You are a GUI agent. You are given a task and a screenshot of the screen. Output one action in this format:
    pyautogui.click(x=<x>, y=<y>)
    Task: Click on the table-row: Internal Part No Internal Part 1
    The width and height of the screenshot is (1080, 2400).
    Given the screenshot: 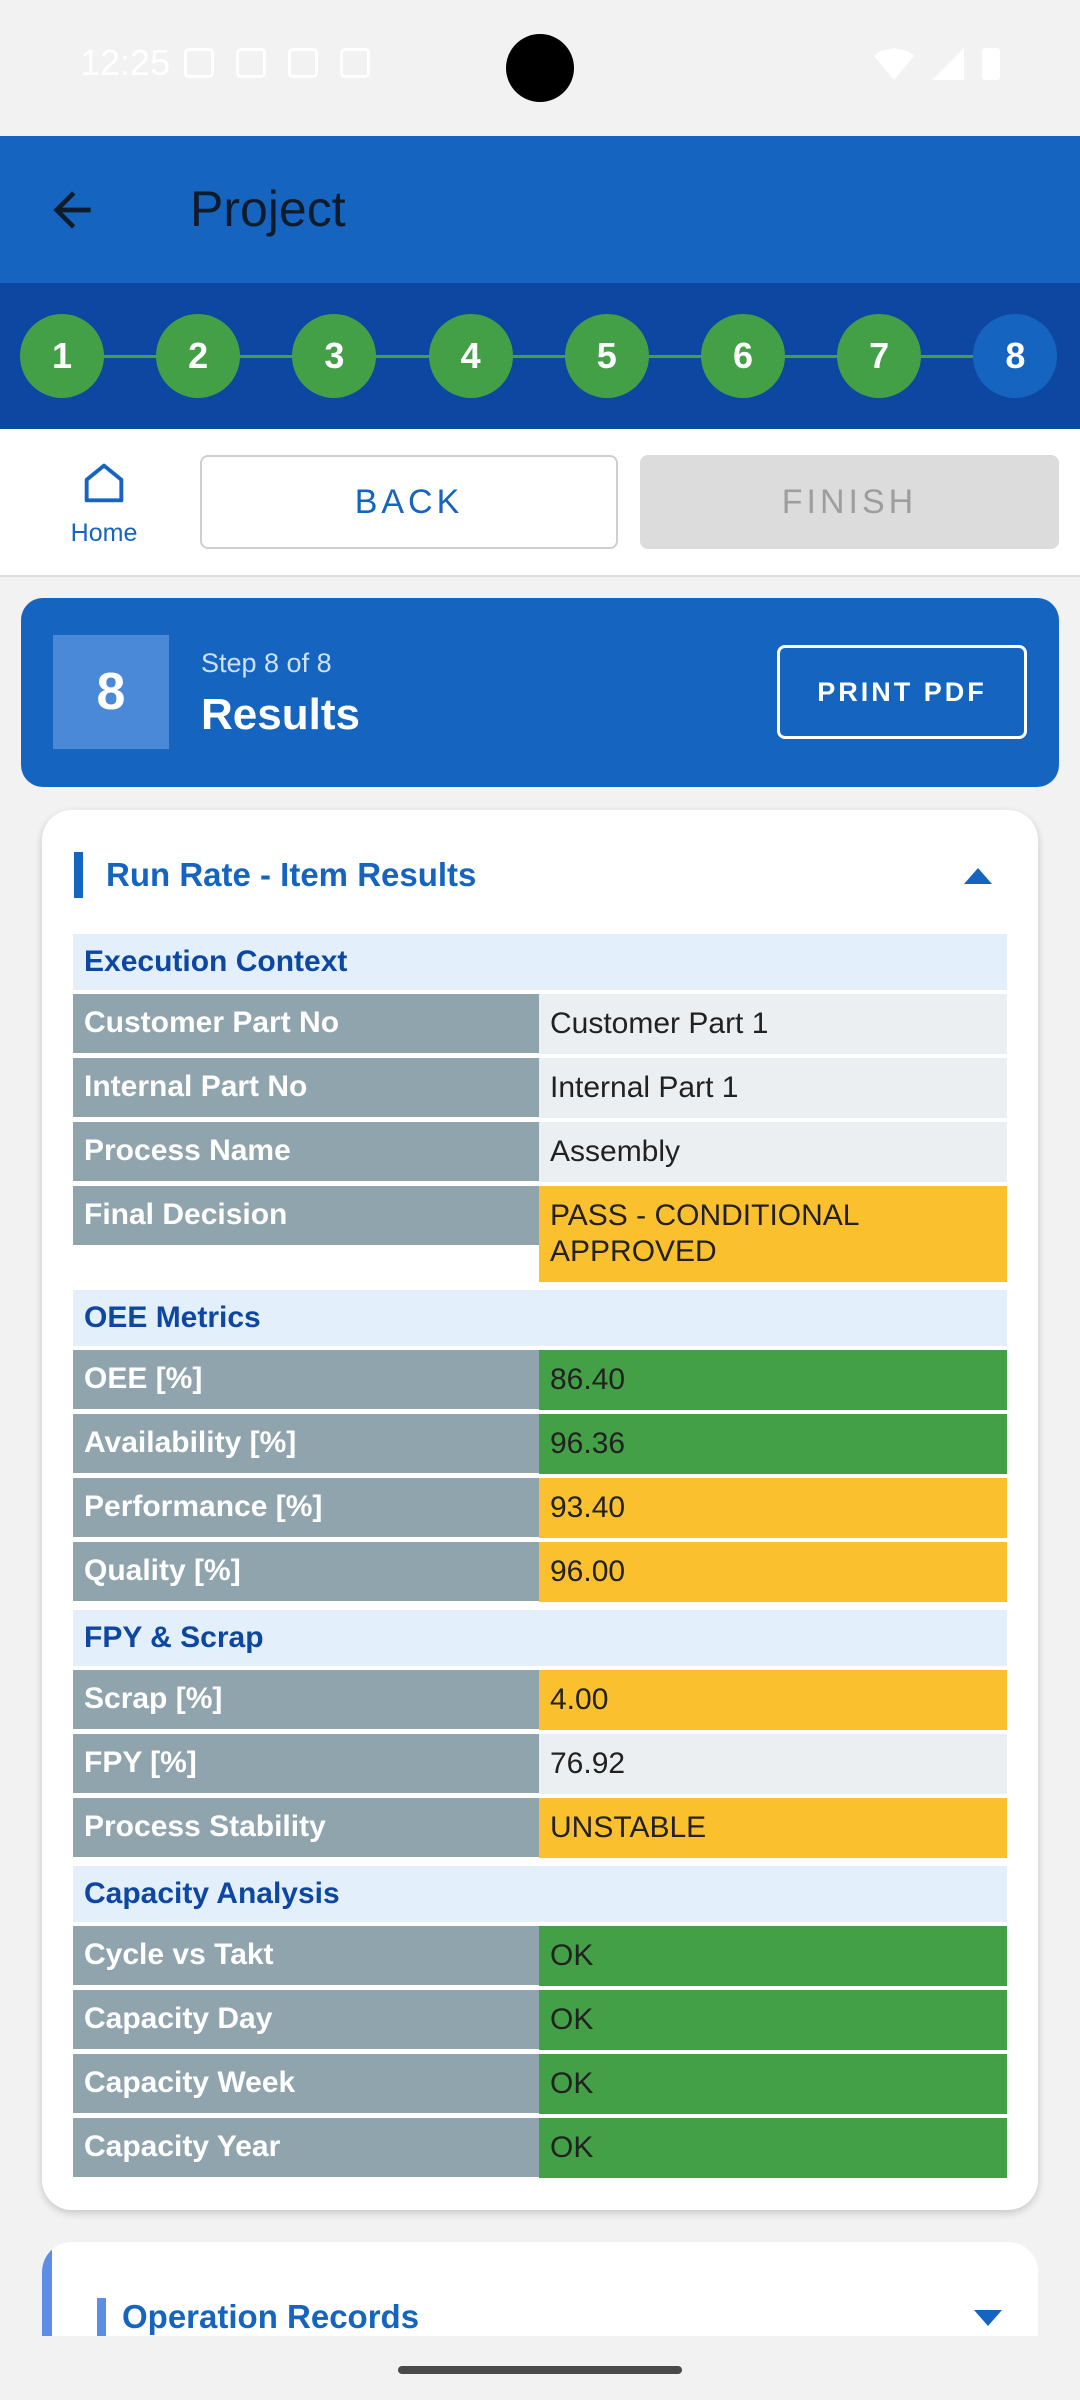 What is the action you would take?
    pyautogui.click(x=540, y=1088)
    